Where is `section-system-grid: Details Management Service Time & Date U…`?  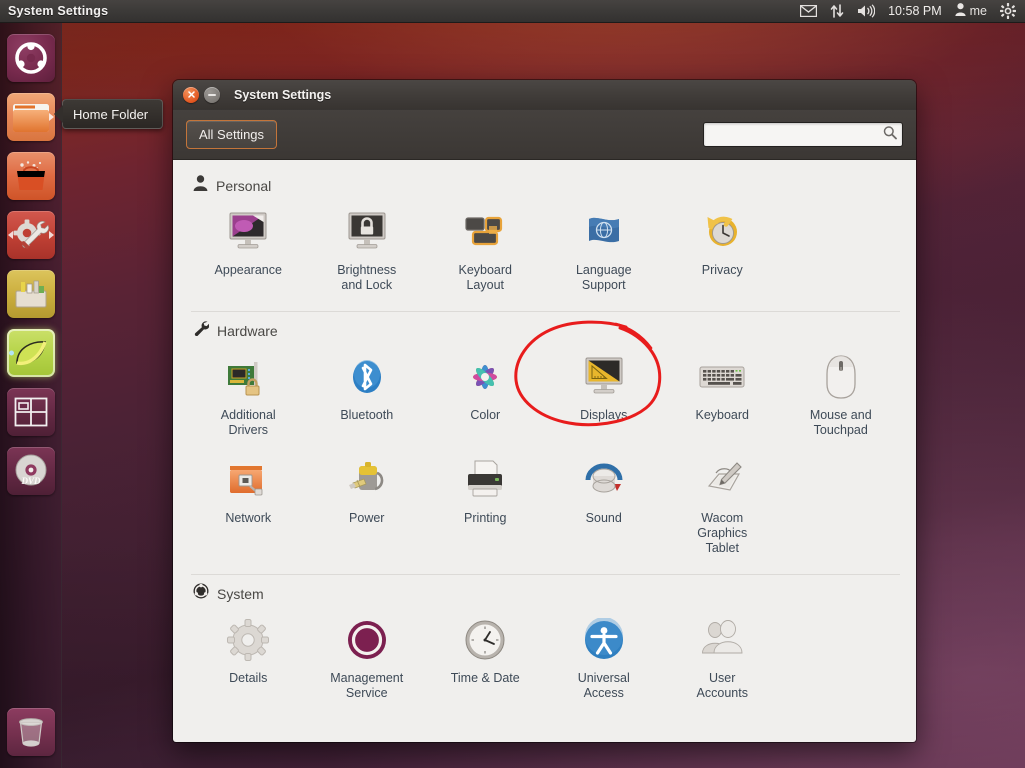
section-system-grid: Details Management Service Time & Date U… is located at coordinates (544, 659).